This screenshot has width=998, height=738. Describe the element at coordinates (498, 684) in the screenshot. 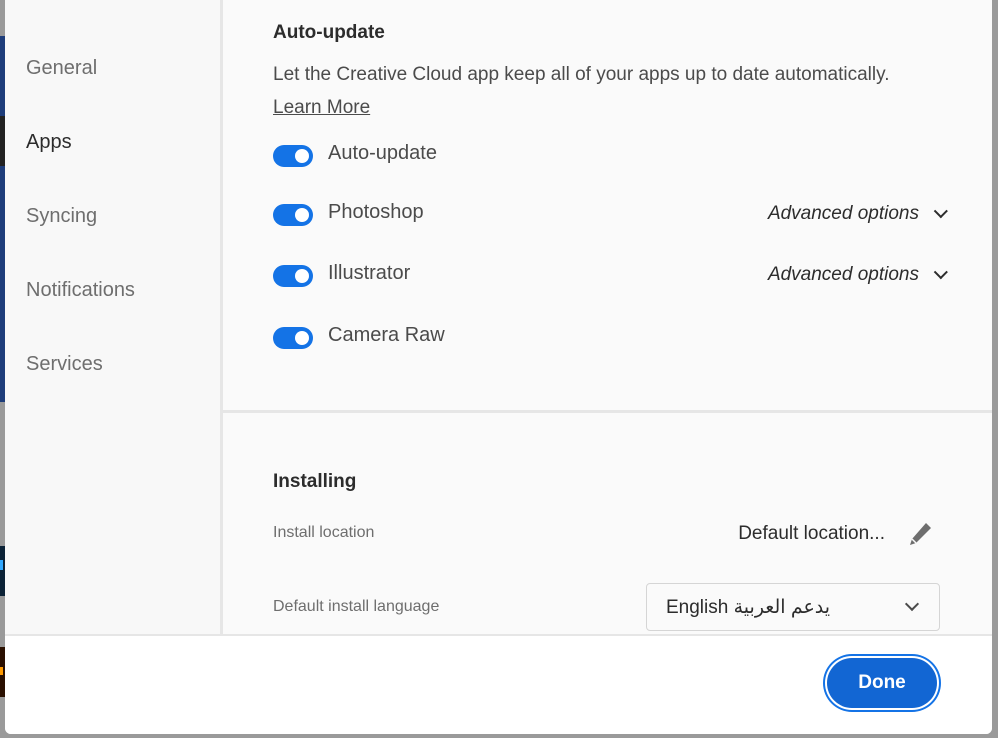

I see `dialog-footer: Done` at that location.